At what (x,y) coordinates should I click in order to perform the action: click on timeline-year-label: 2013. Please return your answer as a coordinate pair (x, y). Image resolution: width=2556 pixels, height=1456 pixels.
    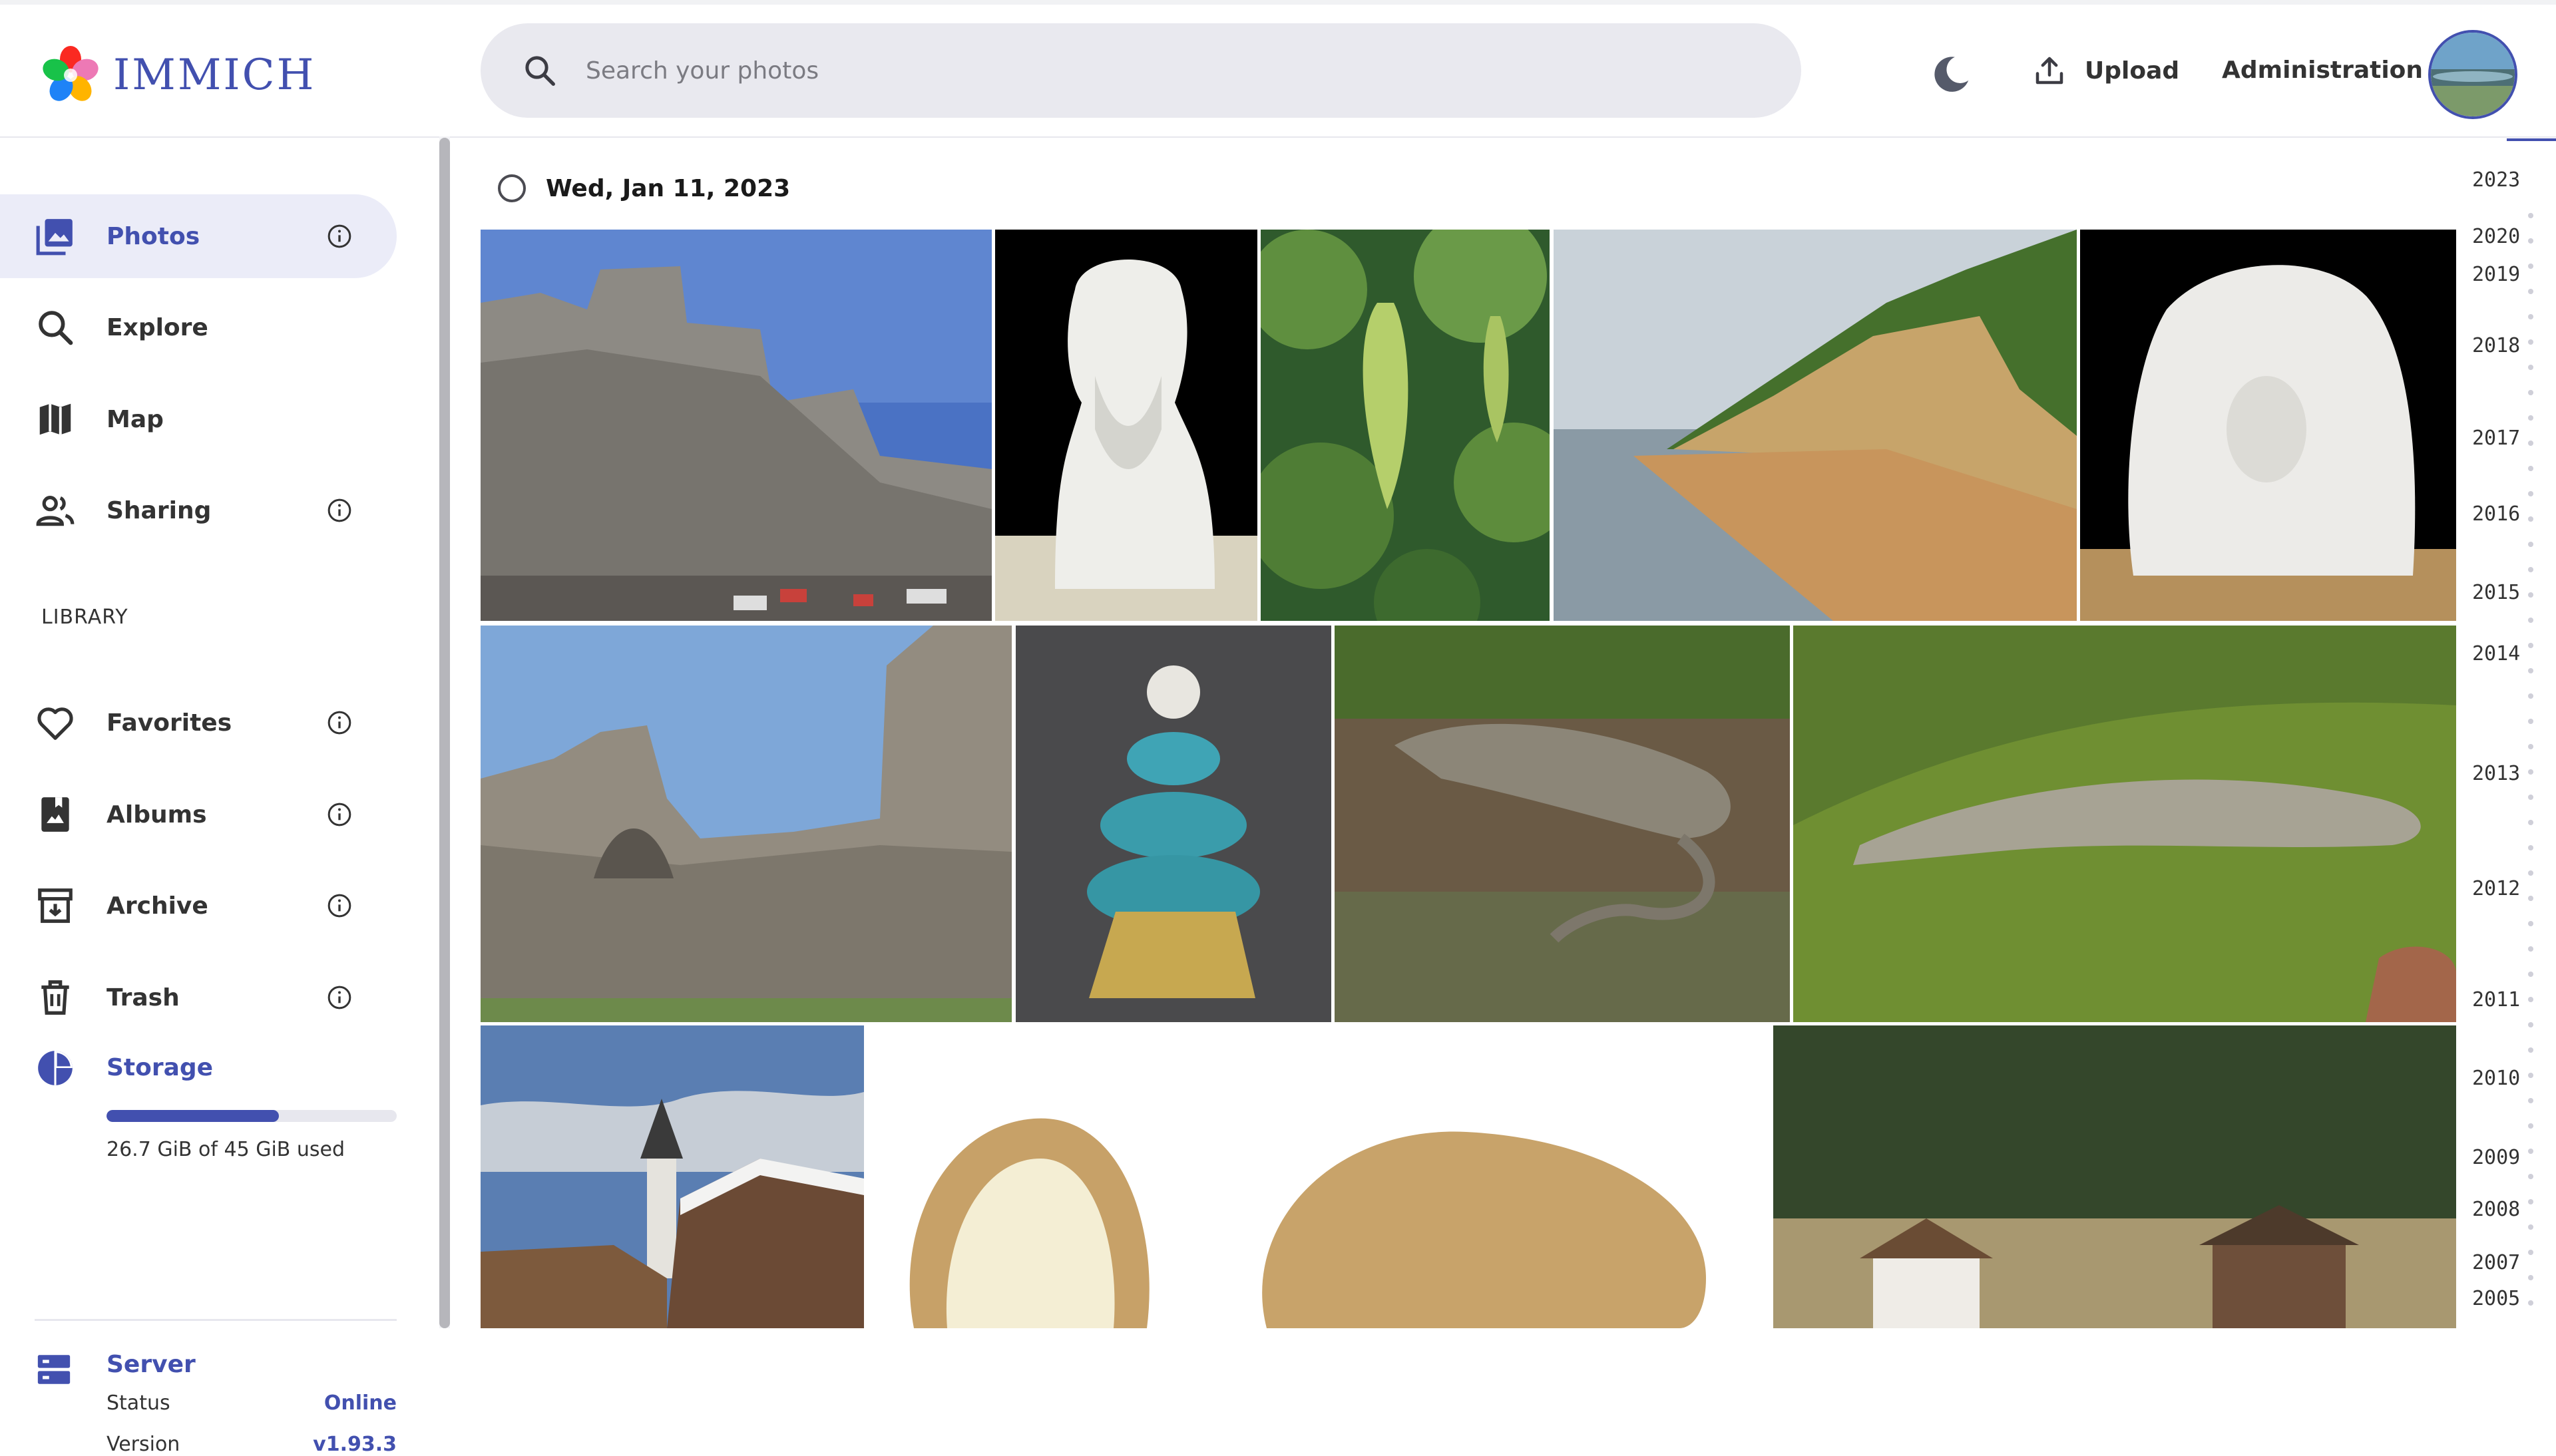
    Looking at the image, I should click on (2496, 773).